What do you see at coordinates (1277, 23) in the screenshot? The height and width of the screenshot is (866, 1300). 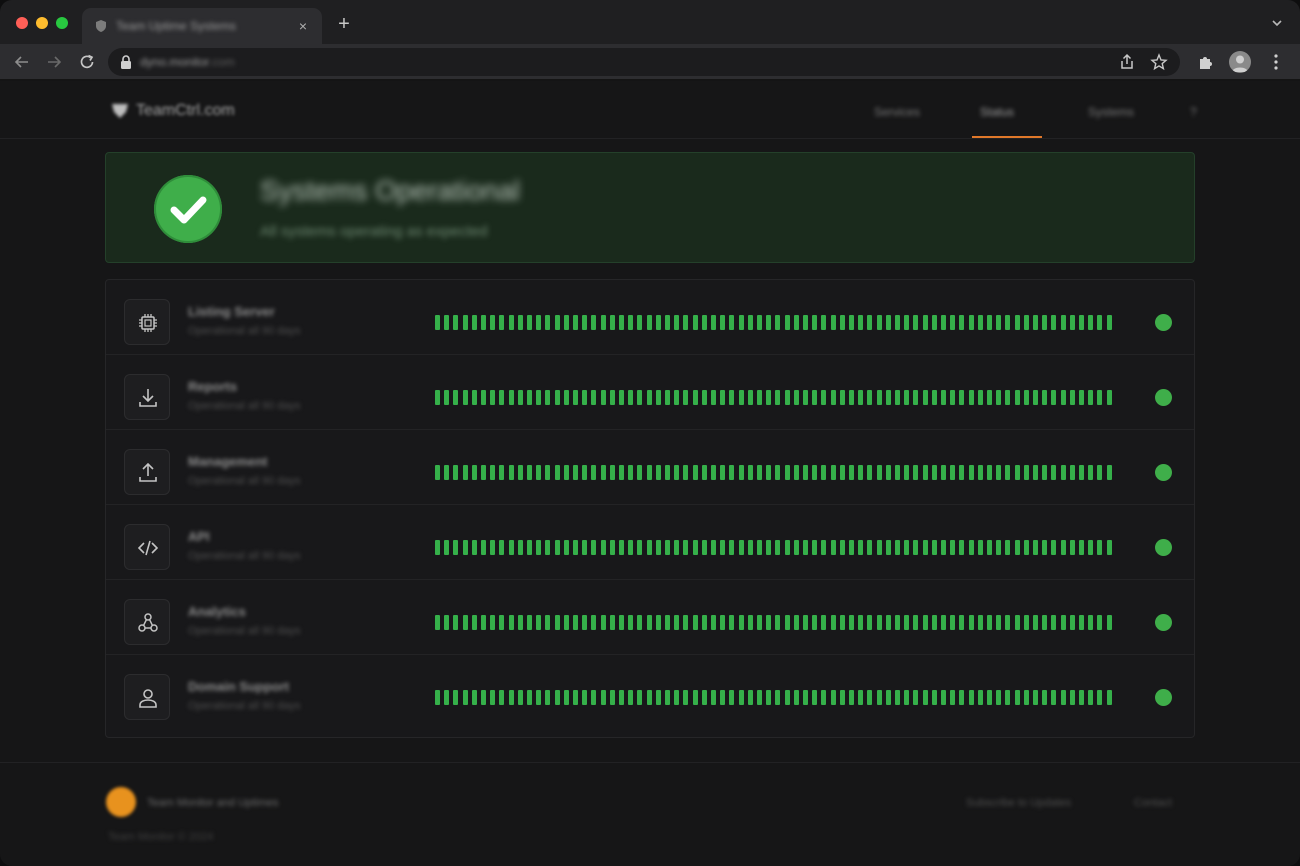 I see `chevron-down-icon` at bounding box center [1277, 23].